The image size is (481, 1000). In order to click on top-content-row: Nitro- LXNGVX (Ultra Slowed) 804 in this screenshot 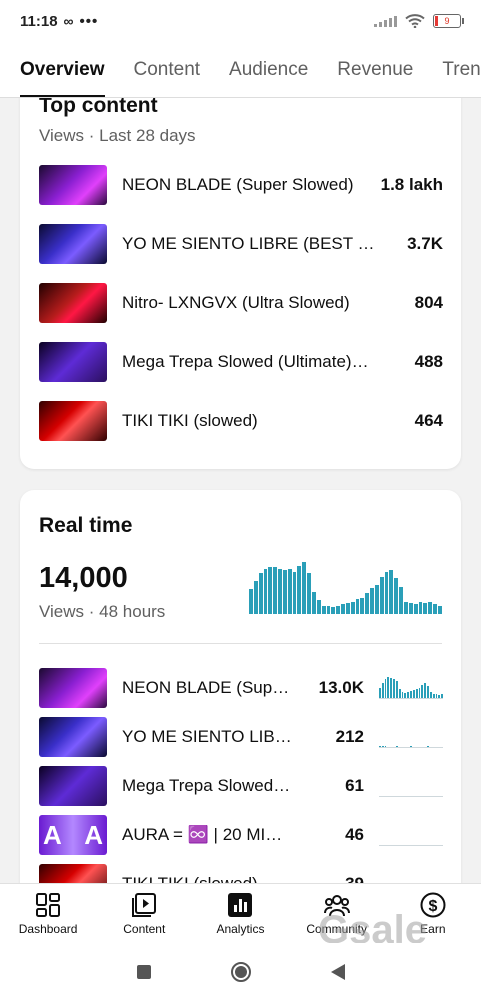, I will do `click(241, 303)`.